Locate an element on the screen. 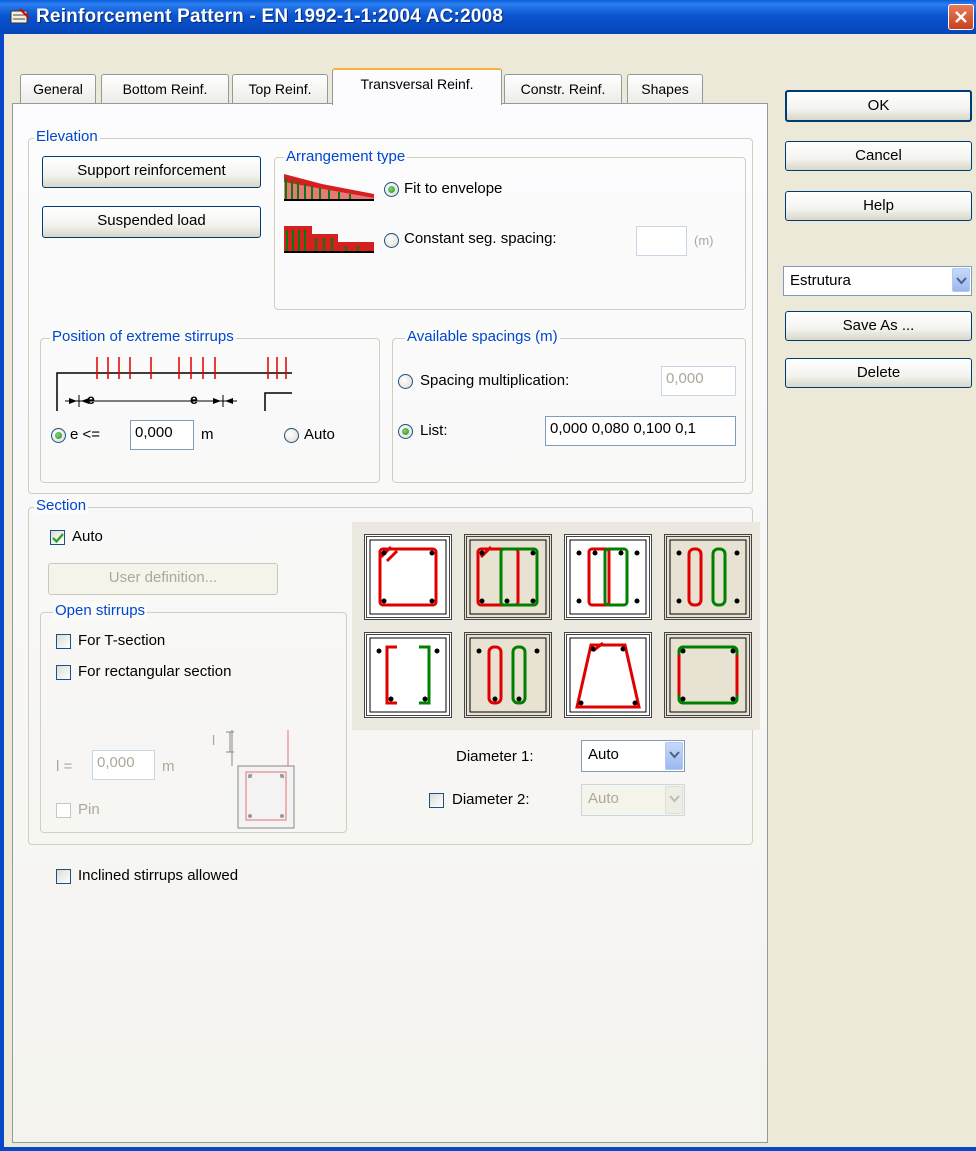  diameter1-label: Diameter 1: is located at coordinates (495, 756).